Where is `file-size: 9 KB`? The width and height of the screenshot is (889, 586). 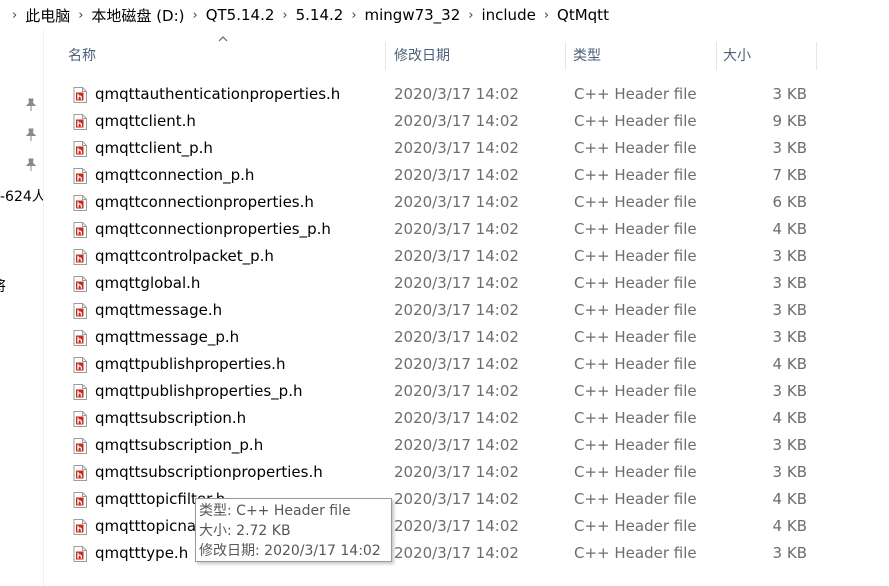 file-size: 9 KB is located at coordinates (789, 121).